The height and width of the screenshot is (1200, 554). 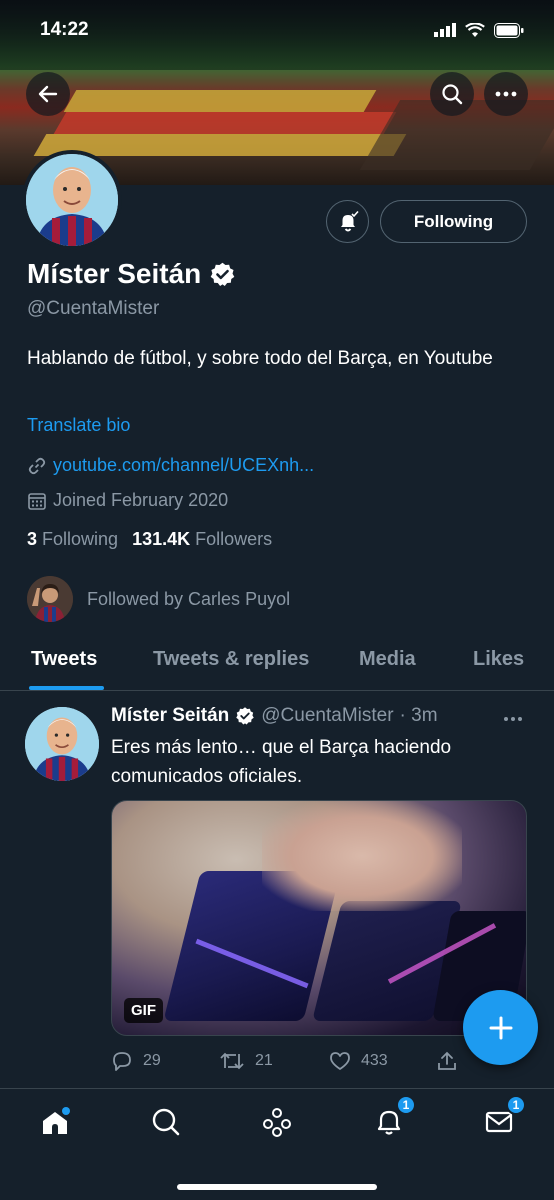 I want to click on reply-count: 29, so click(x=152, y=1060).